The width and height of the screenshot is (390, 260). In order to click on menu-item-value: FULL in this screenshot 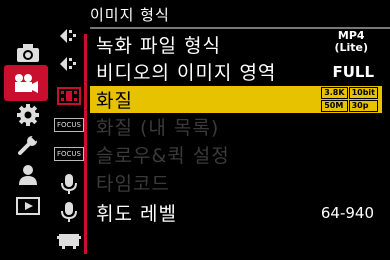, I will do `click(353, 71)`.